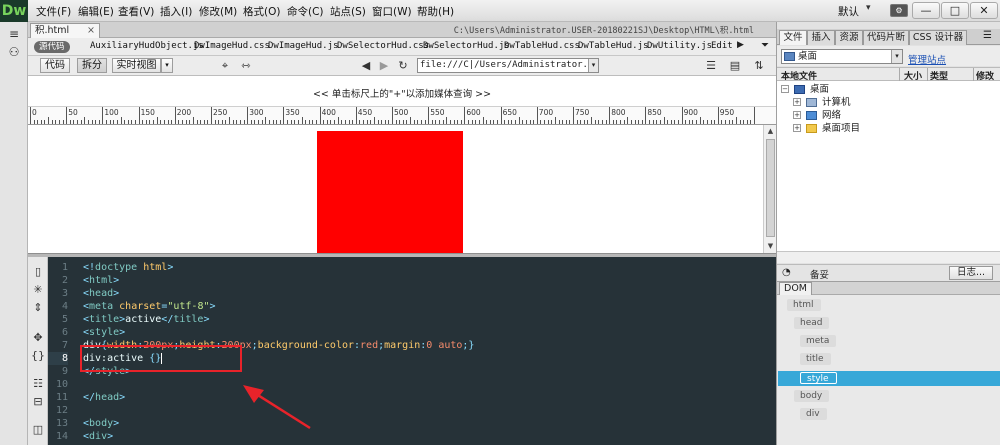  I want to click on workspace-layout-selector: 默认, so click(848, 11).